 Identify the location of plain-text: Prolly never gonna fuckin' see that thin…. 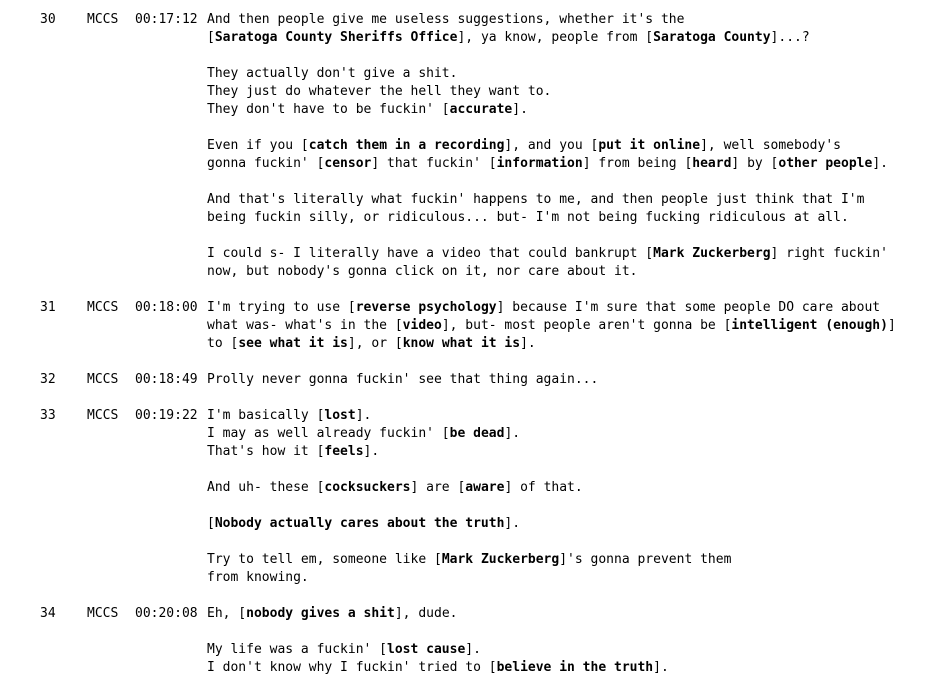
(403, 379).